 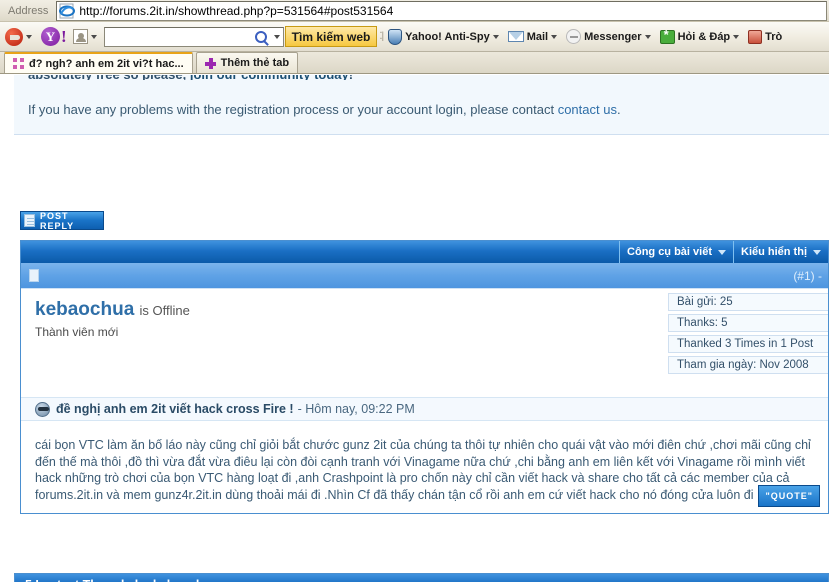 I want to click on latest-threads-heading: 5 Lastest Threads by kebaochua, so click(x=421, y=578).